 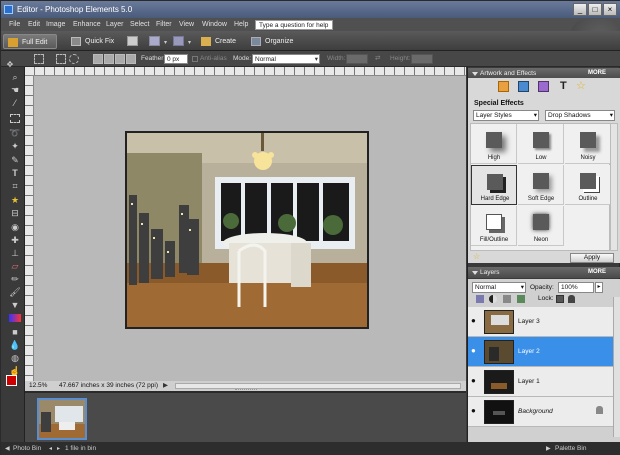 I want to click on palette-bin-triangle-icon: ▶, so click(x=548, y=448).